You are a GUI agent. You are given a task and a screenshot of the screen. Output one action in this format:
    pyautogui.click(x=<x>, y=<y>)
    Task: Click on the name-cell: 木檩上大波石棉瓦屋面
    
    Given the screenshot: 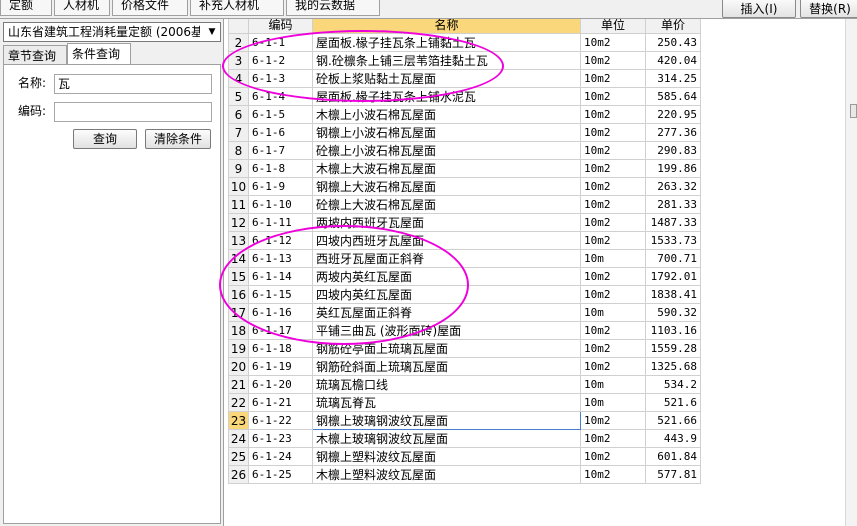 What is the action you would take?
    pyautogui.click(x=446, y=168)
    